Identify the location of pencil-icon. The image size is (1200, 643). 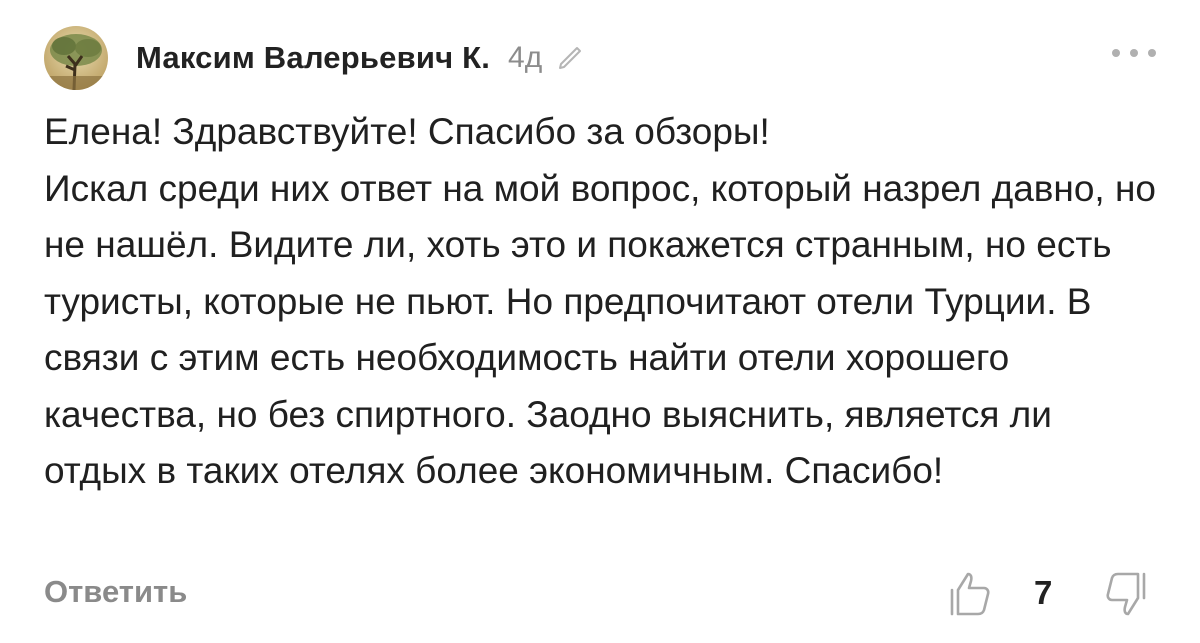
(570, 58).